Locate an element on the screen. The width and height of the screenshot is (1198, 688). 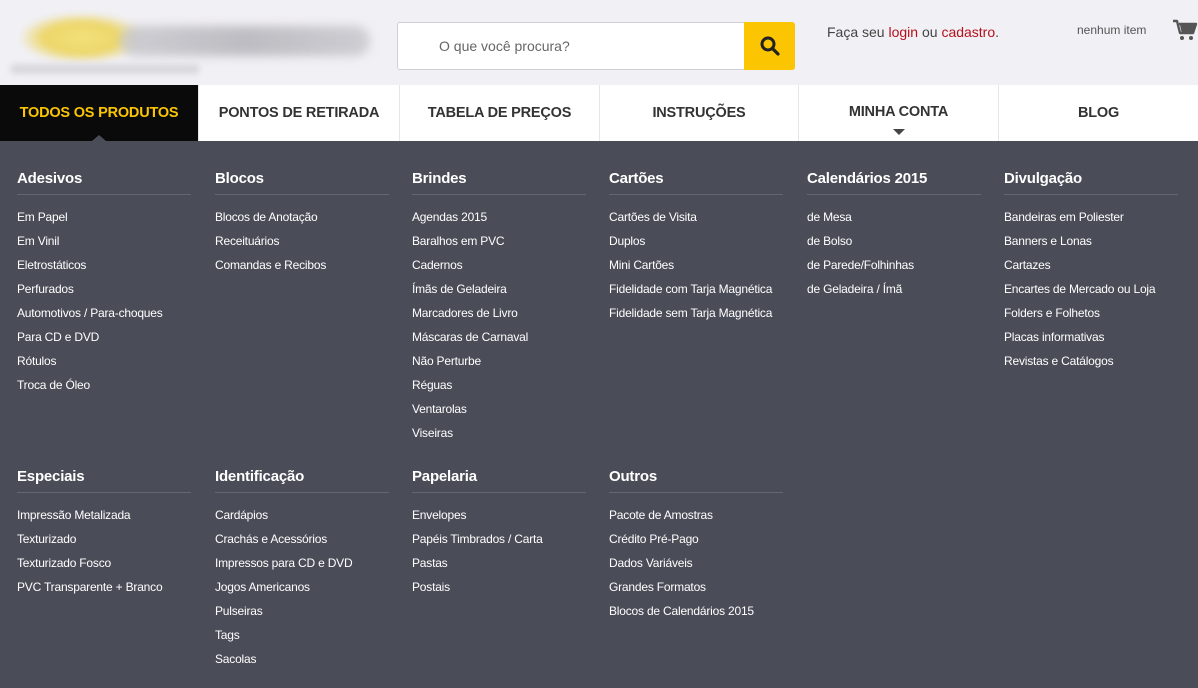
search-button is located at coordinates (769, 46).